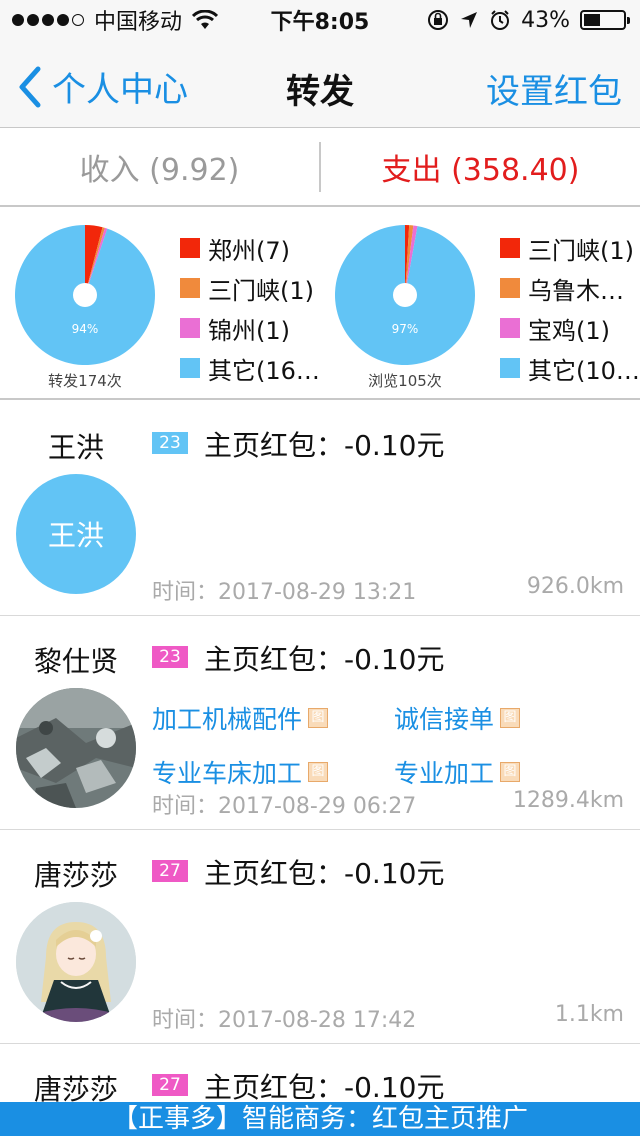 The height and width of the screenshot is (1136, 640). I want to click on signal-icon, so click(48, 20).